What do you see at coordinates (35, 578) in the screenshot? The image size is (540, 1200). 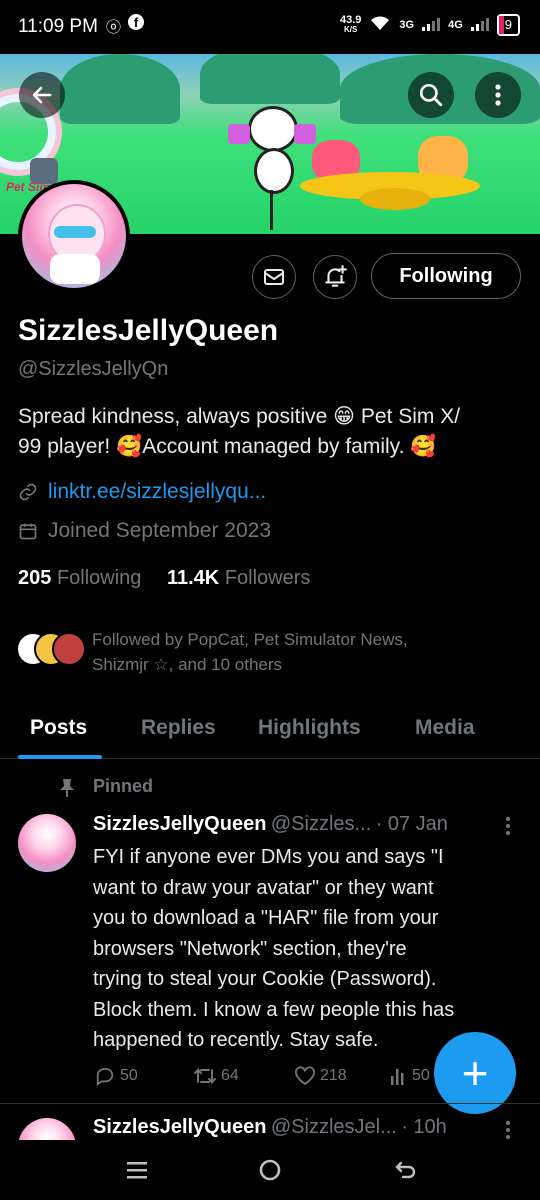 I see `following-count: 205` at bounding box center [35, 578].